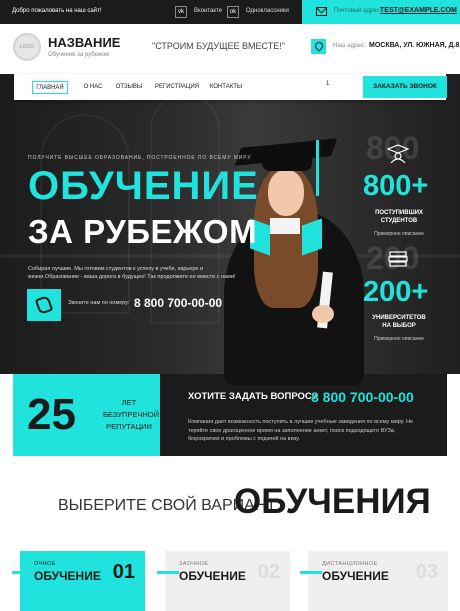  Describe the element at coordinates (129, 402) in the screenshot. I see `years-word: ЛЕТ` at that location.